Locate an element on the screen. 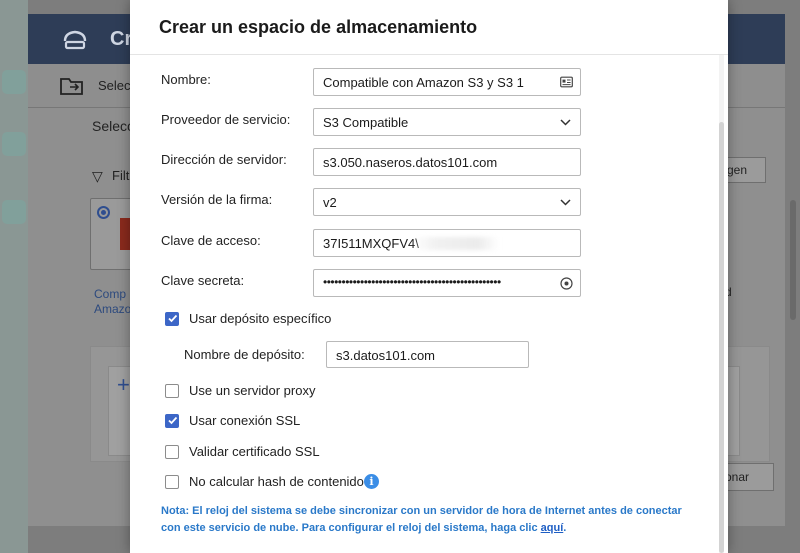  bucket-name-label: Nombre de depósito: is located at coordinates (244, 354).